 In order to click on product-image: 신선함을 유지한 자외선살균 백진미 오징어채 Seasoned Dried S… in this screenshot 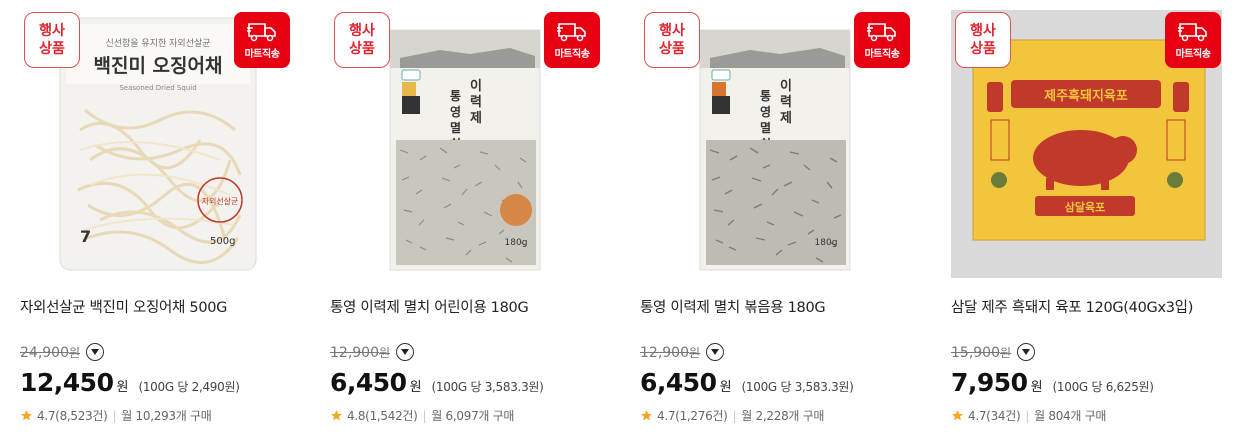, I will do `click(155, 144)`.